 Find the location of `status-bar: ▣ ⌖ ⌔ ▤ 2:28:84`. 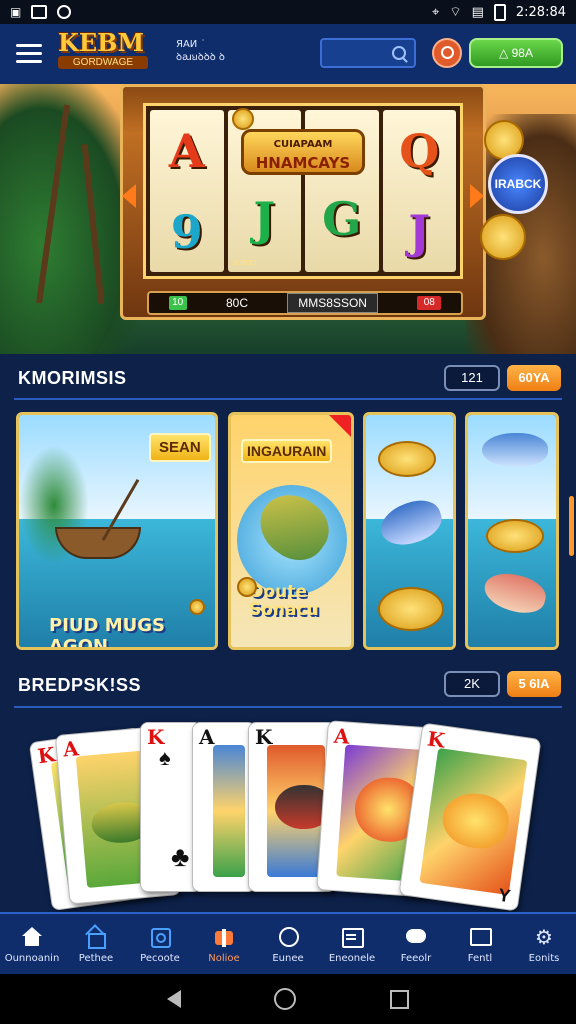

status-bar: ▣ ⌖ ⌔ ▤ 2:28:84 is located at coordinates (288, 12).